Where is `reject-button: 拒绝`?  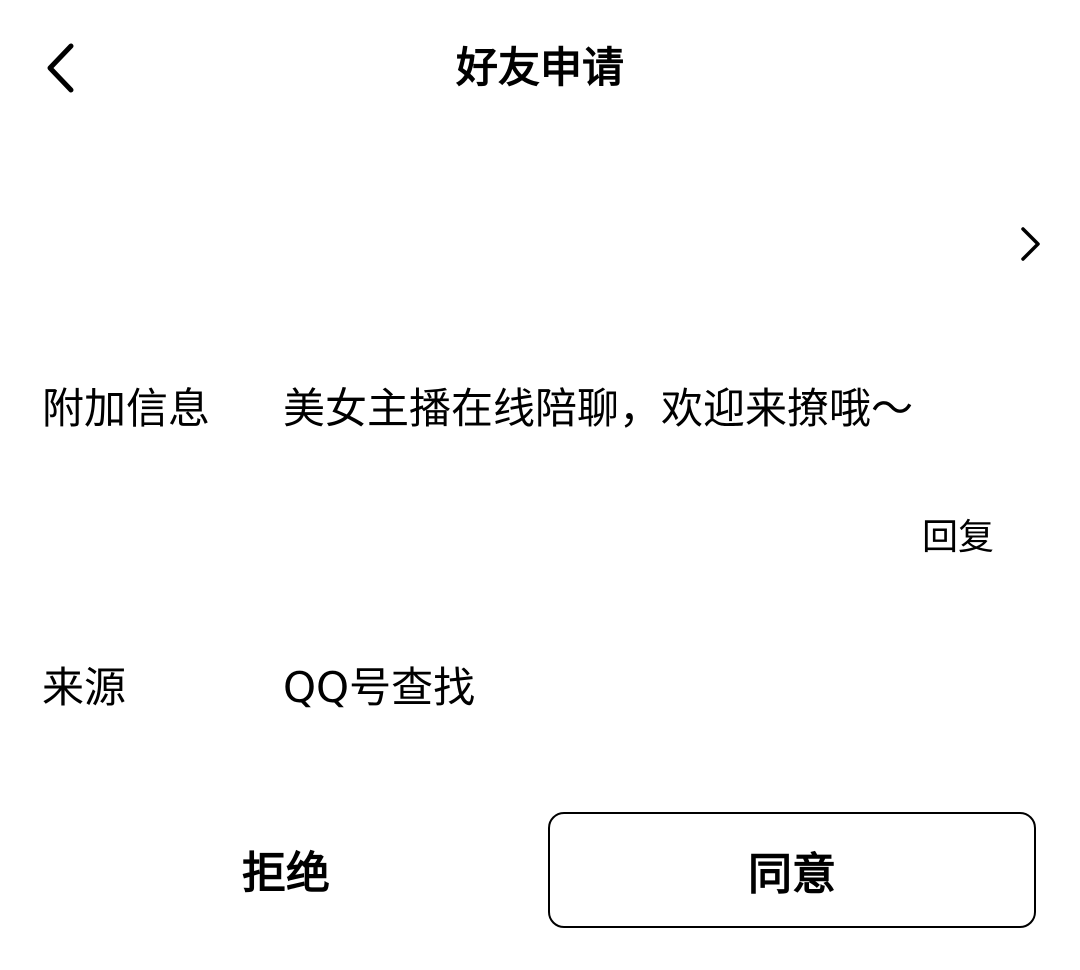 reject-button: 拒绝 is located at coordinates (286, 869).